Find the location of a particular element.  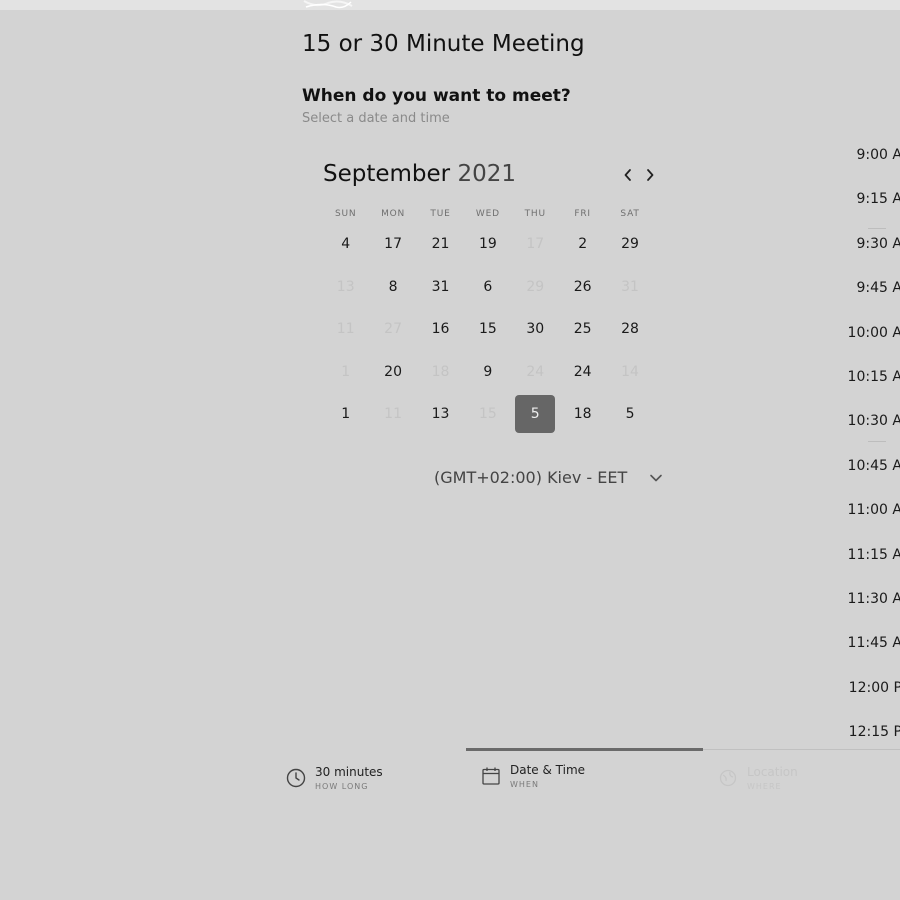

calendar-day: 8 is located at coordinates (392, 287).